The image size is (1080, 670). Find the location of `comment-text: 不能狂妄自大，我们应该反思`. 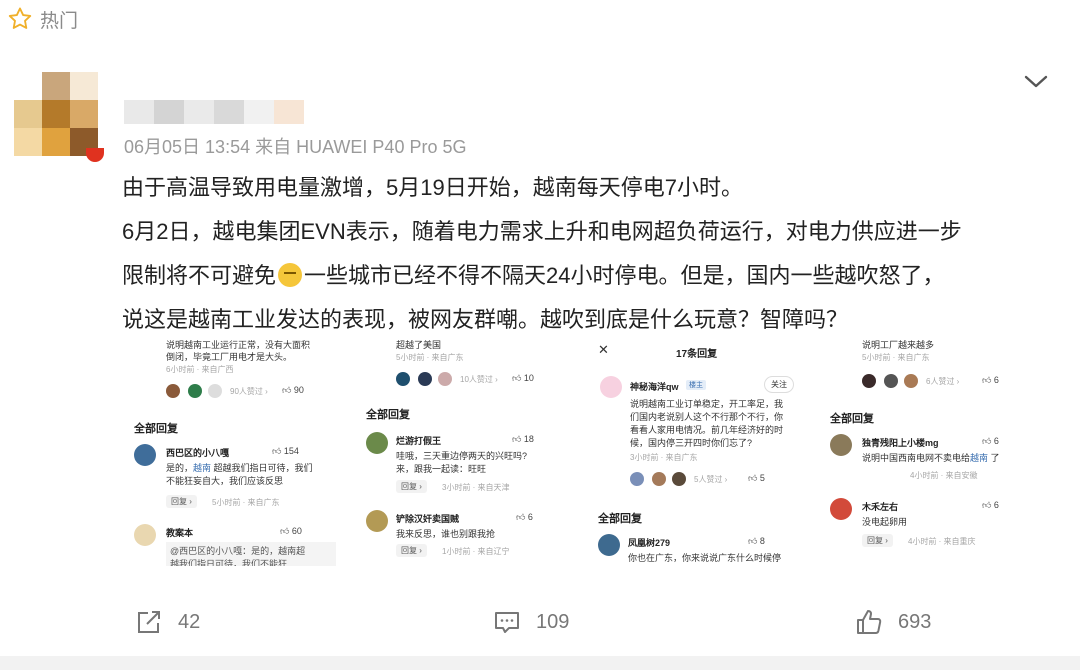

comment-text: 不能狂妄自大，我们应该反思 is located at coordinates (225, 481).